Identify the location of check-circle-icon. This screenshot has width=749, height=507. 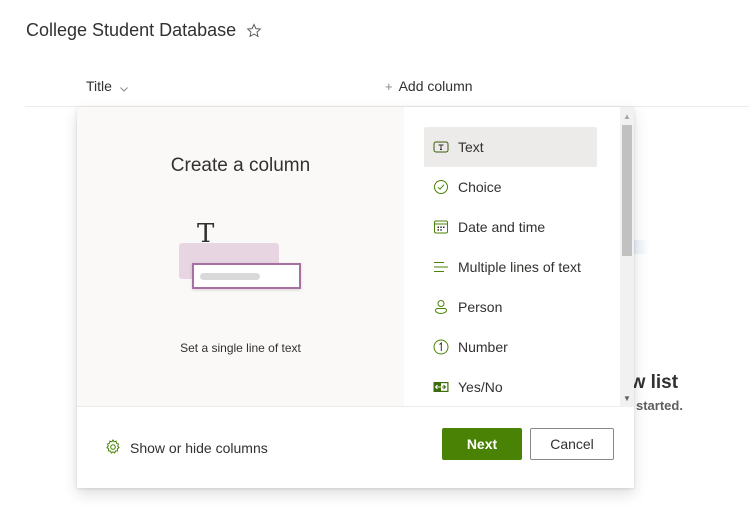
(441, 187).